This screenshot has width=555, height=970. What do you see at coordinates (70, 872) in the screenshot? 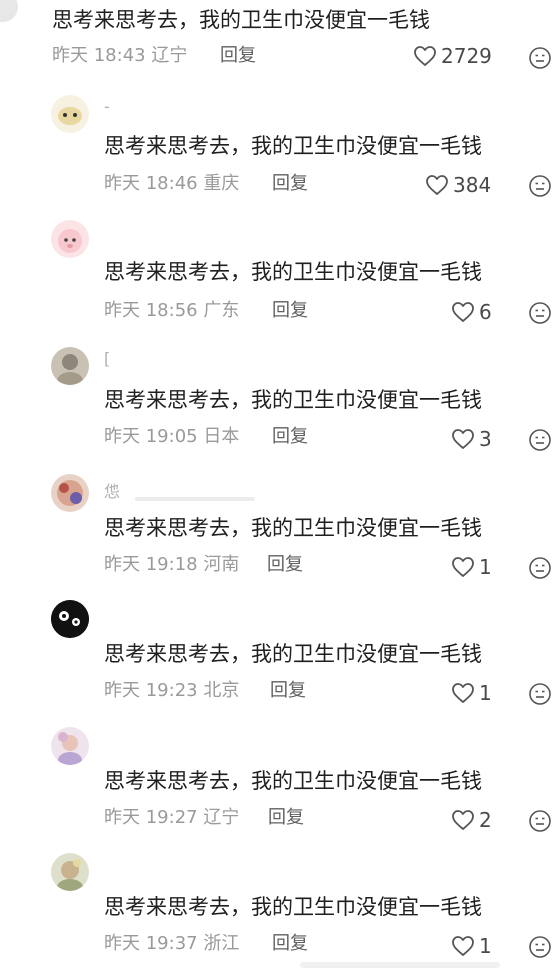
I see `reply-7-avatar` at bounding box center [70, 872].